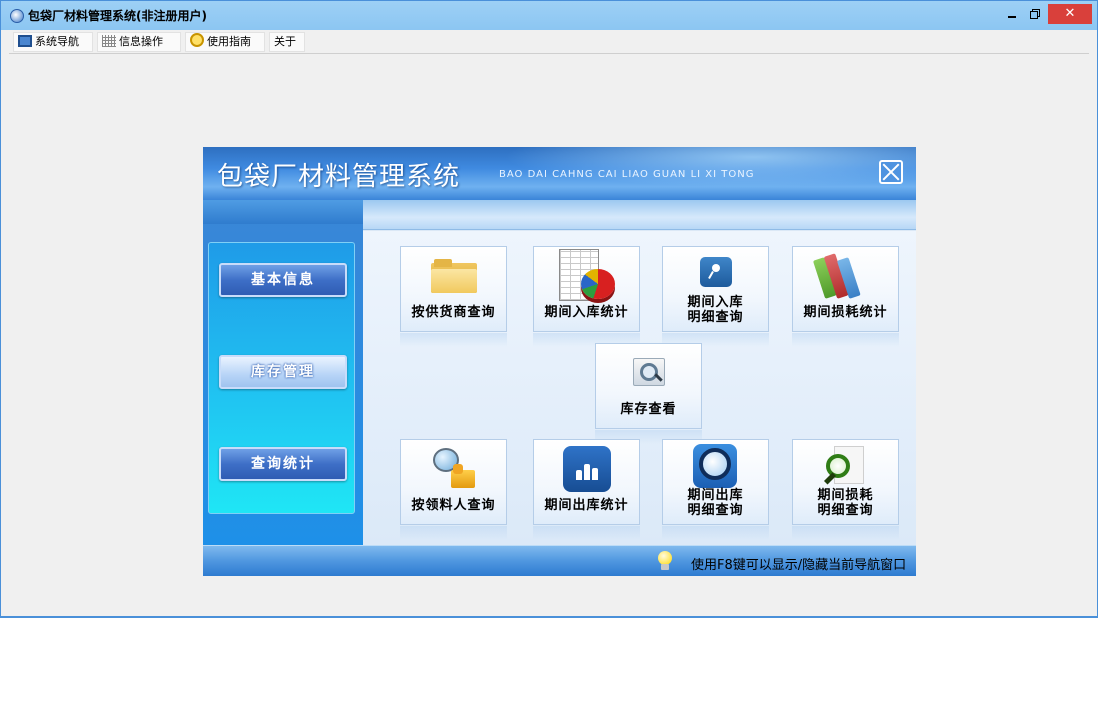 The width and height of the screenshot is (1098, 722). I want to click on menu-item-label: 关于, so click(285, 41).